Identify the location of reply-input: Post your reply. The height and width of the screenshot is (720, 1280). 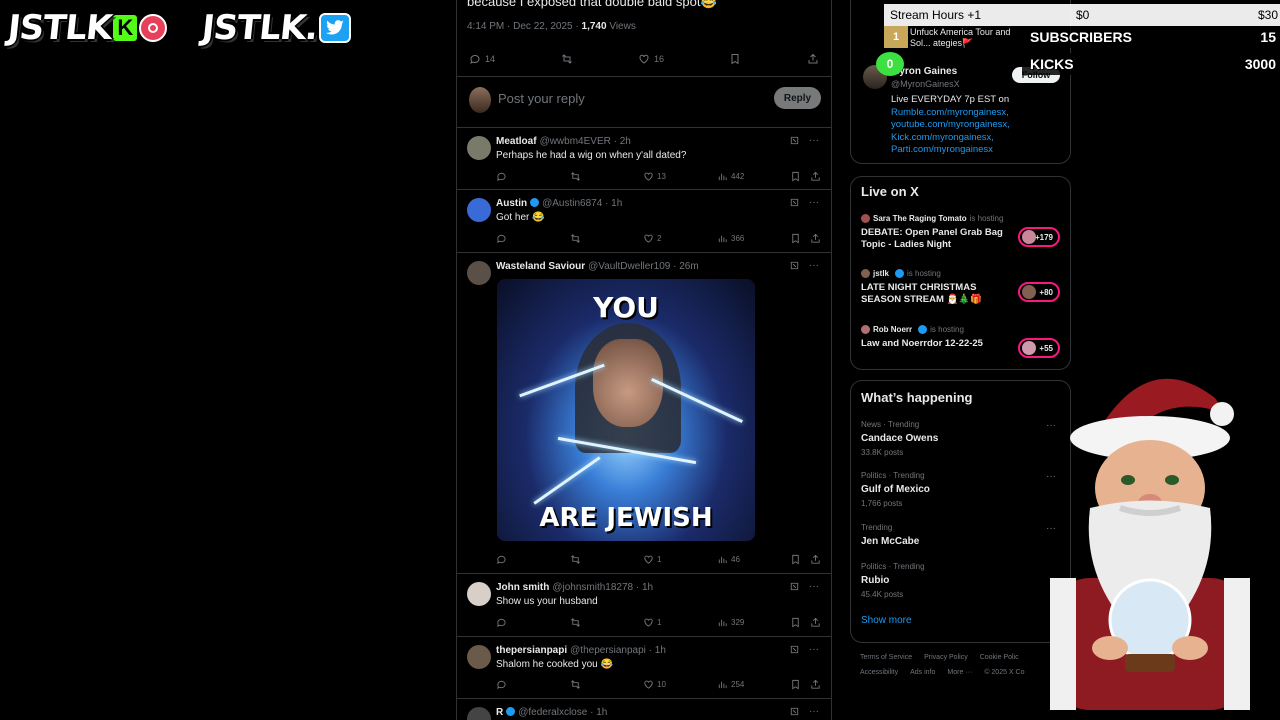
(541, 98).